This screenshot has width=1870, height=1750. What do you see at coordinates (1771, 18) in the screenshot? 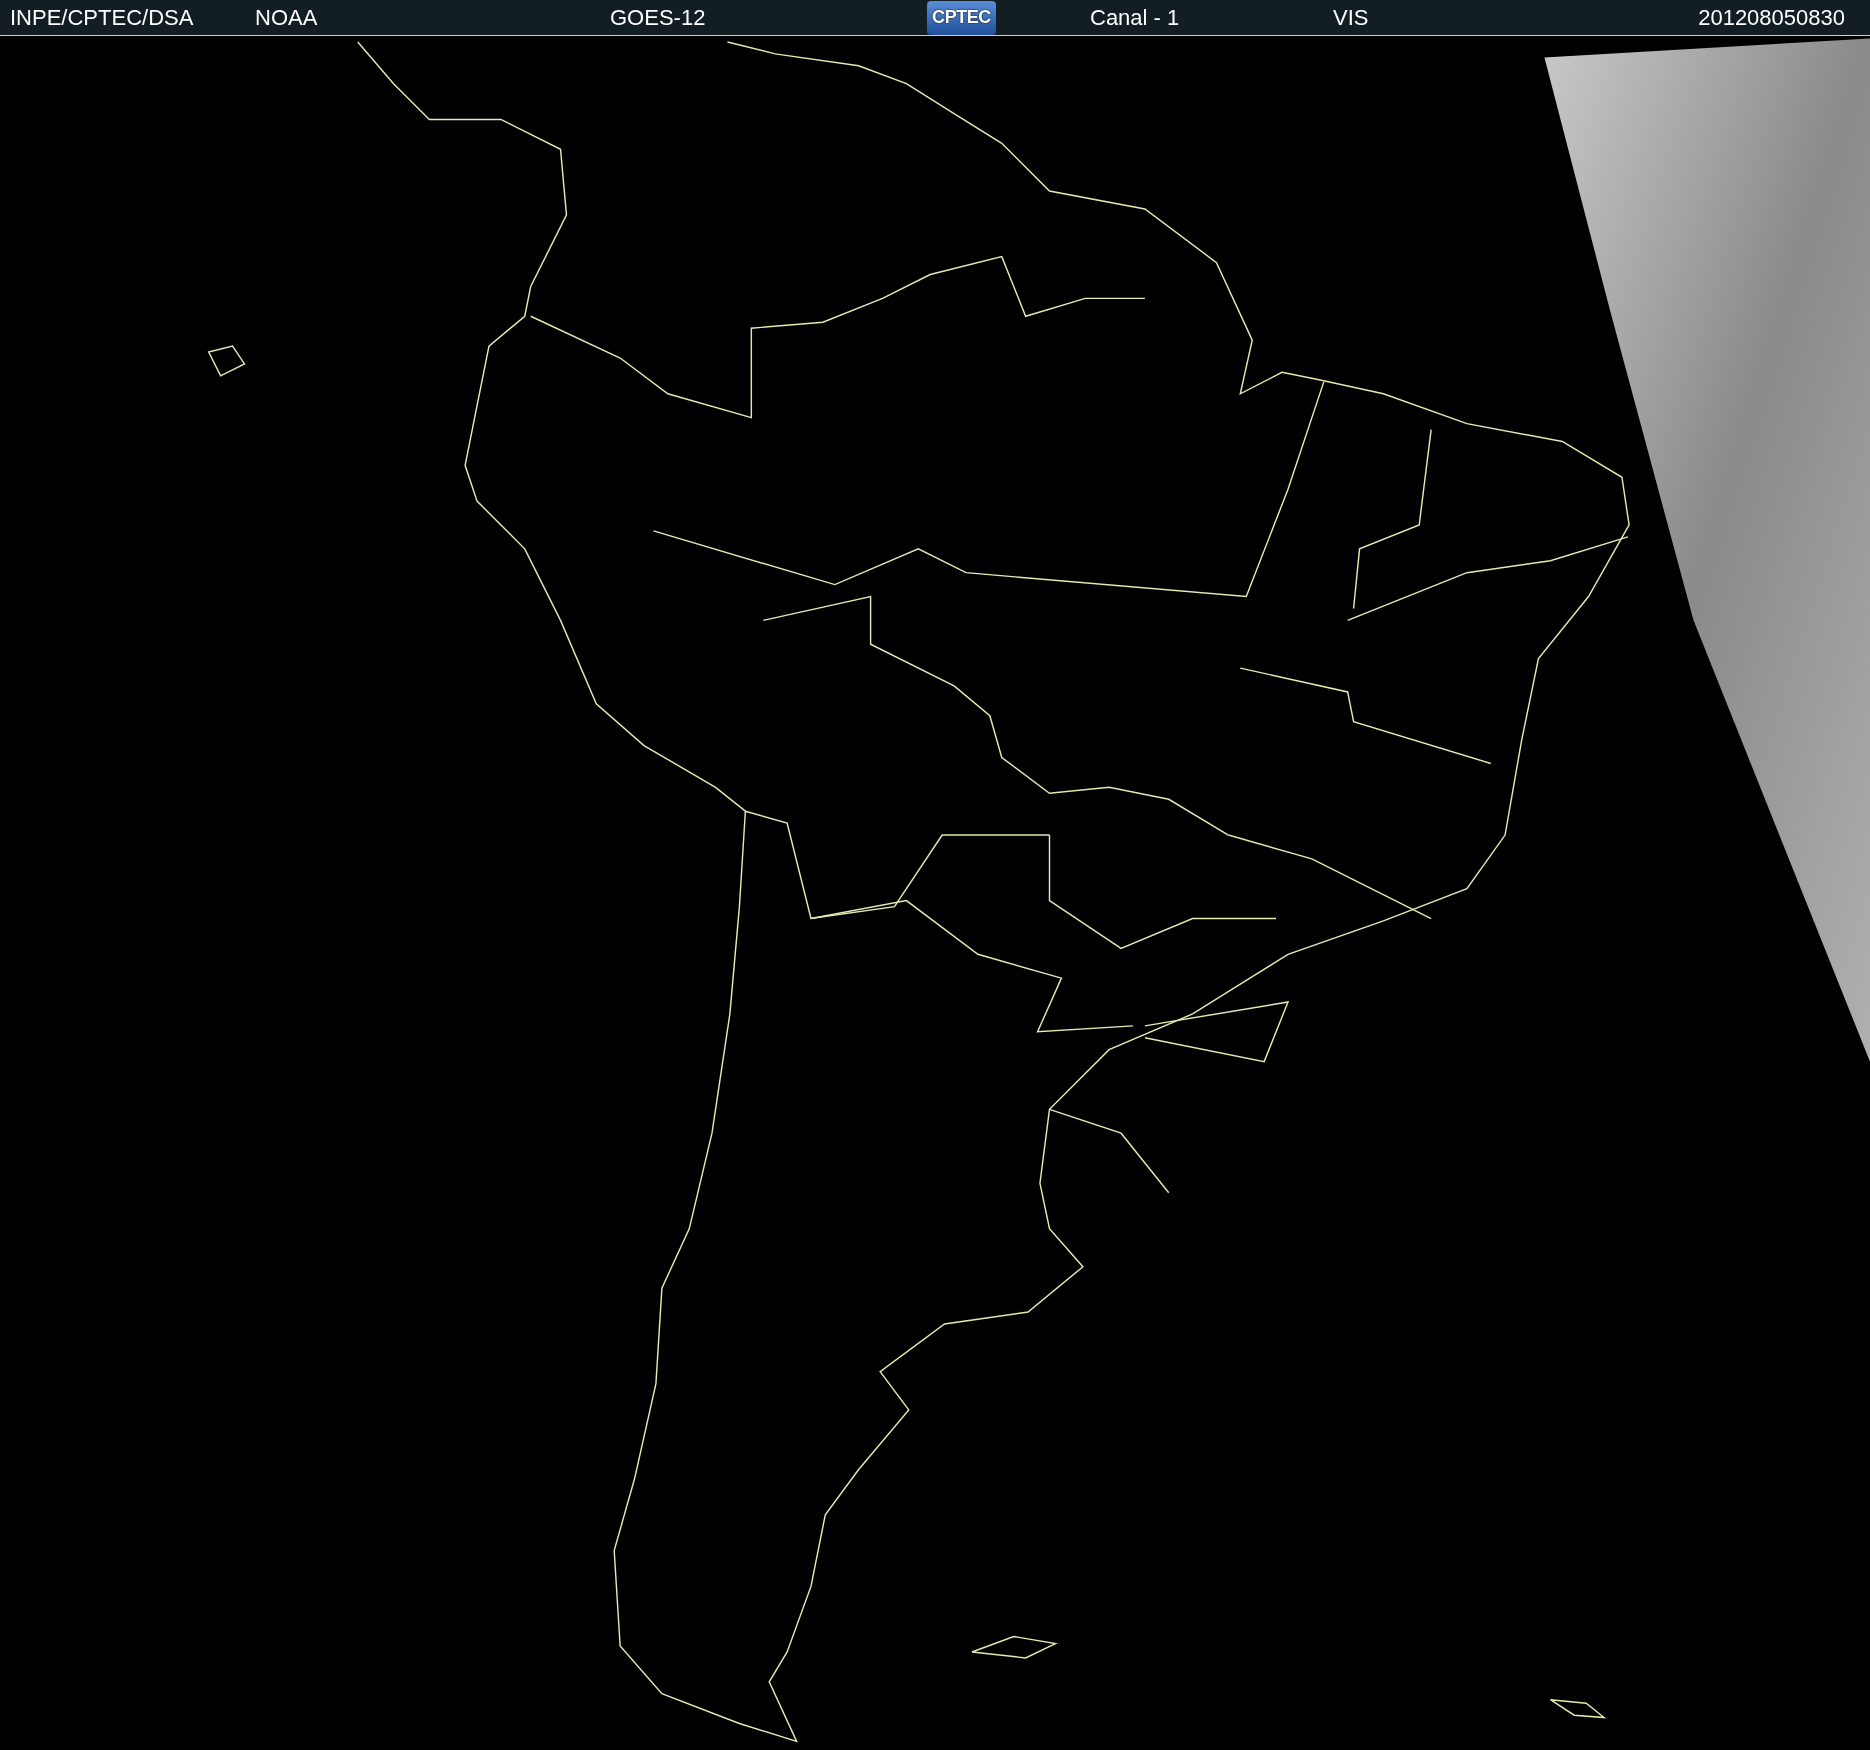
I see `header-label: 201208050830` at bounding box center [1771, 18].